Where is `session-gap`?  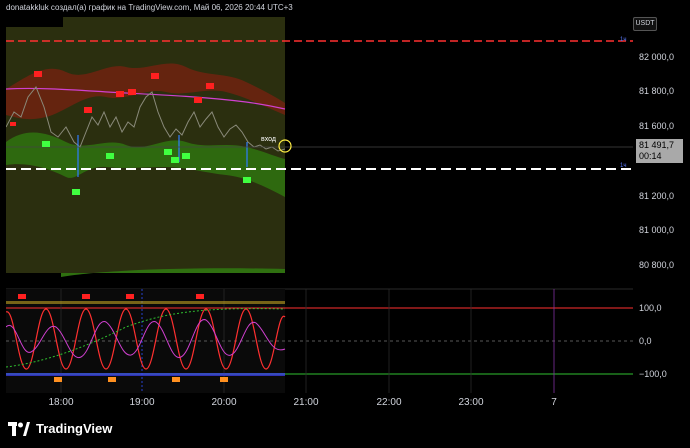 session-gap is located at coordinates (34, 22).